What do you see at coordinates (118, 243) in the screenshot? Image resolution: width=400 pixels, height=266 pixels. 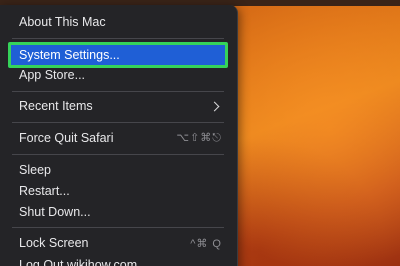 I see `menu-item-lock-screen: Lock Screen ^⌘ Q` at bounding box center [118, 243].